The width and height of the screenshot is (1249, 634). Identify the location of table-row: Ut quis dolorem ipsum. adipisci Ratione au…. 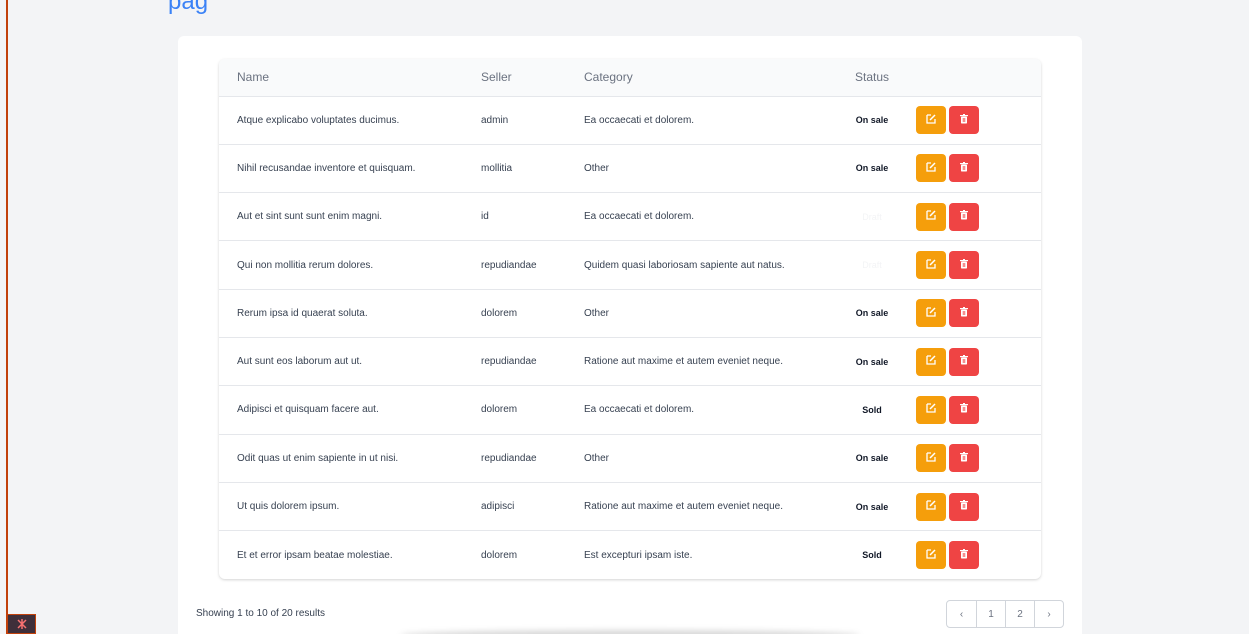
(630, 506).